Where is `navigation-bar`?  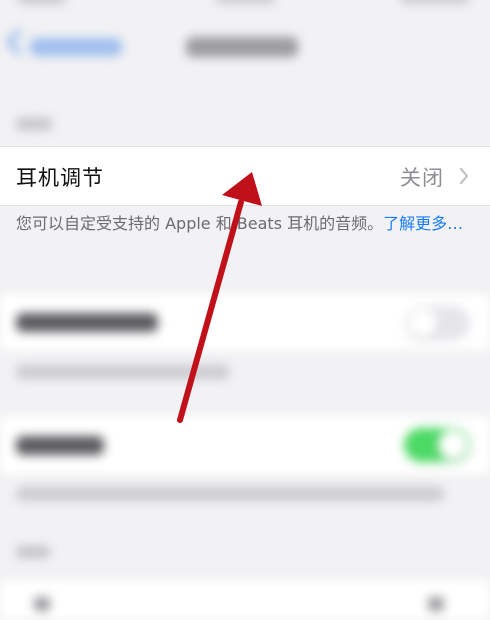
navigation-bar is located at coordinates (245, 40).